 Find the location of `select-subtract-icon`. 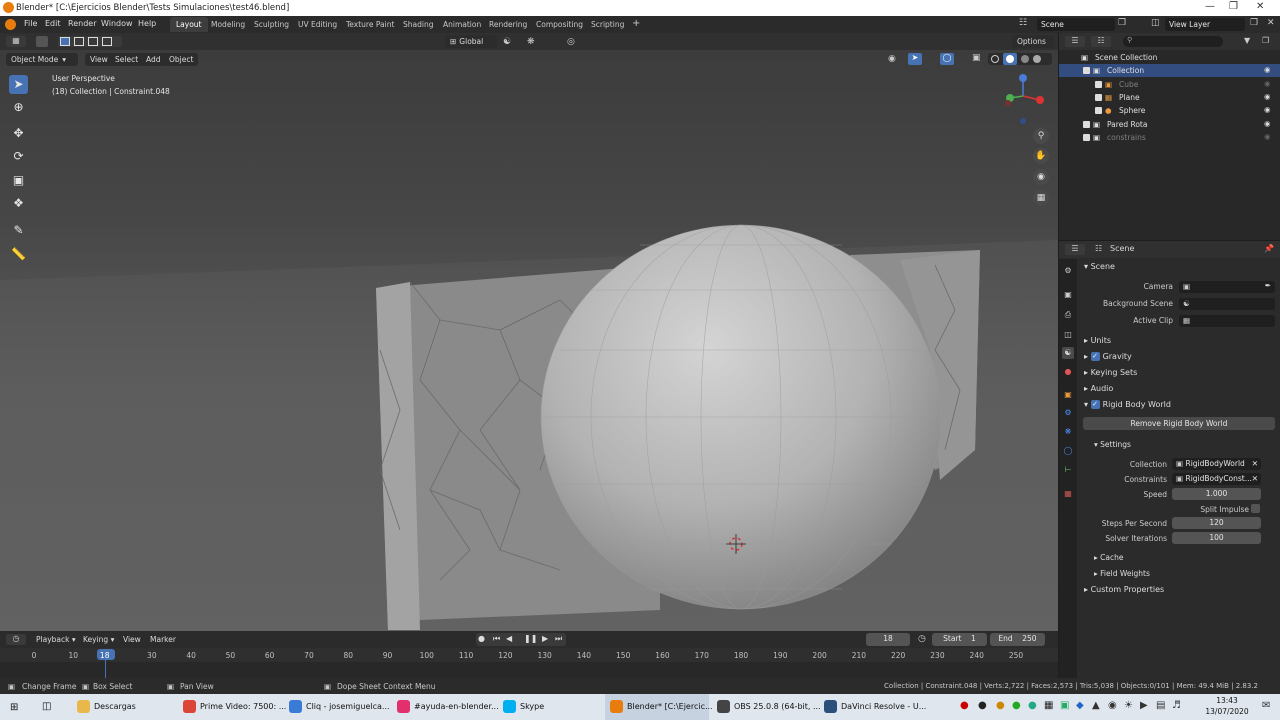

select-subtract-icon is located at coordinates (93, 41).